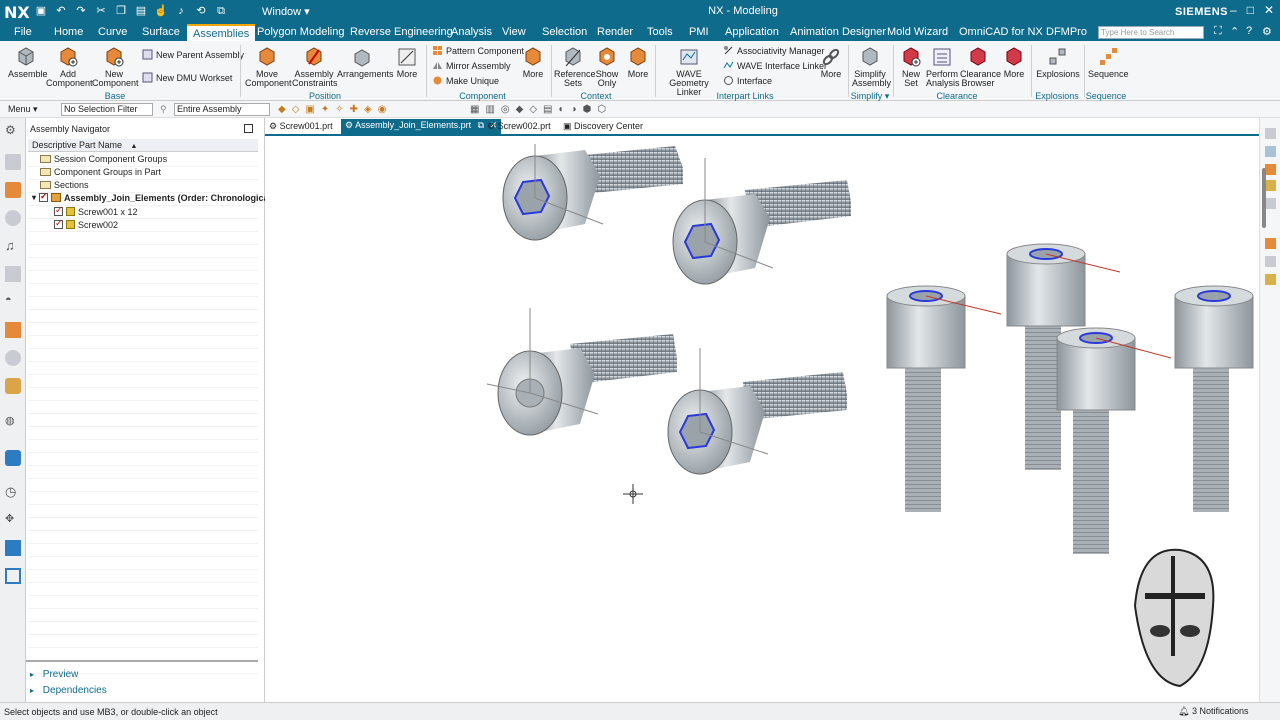 This screenshot has width=1280, height=720. What do you see at coordinates (222, 109) in the screenshot?
I see `scope-select: Entire Assembly` at bounding box center [222, 109].